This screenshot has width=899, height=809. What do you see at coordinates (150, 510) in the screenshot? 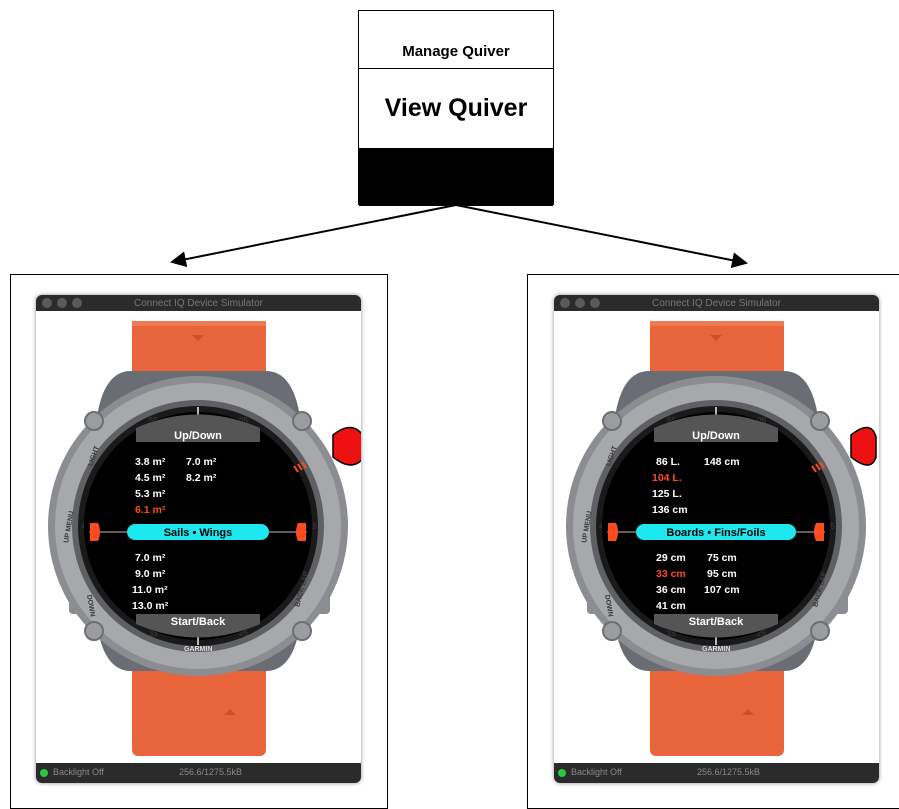
I see `list-item-selected: 6.1 m²` at bounding box center [150, 510].